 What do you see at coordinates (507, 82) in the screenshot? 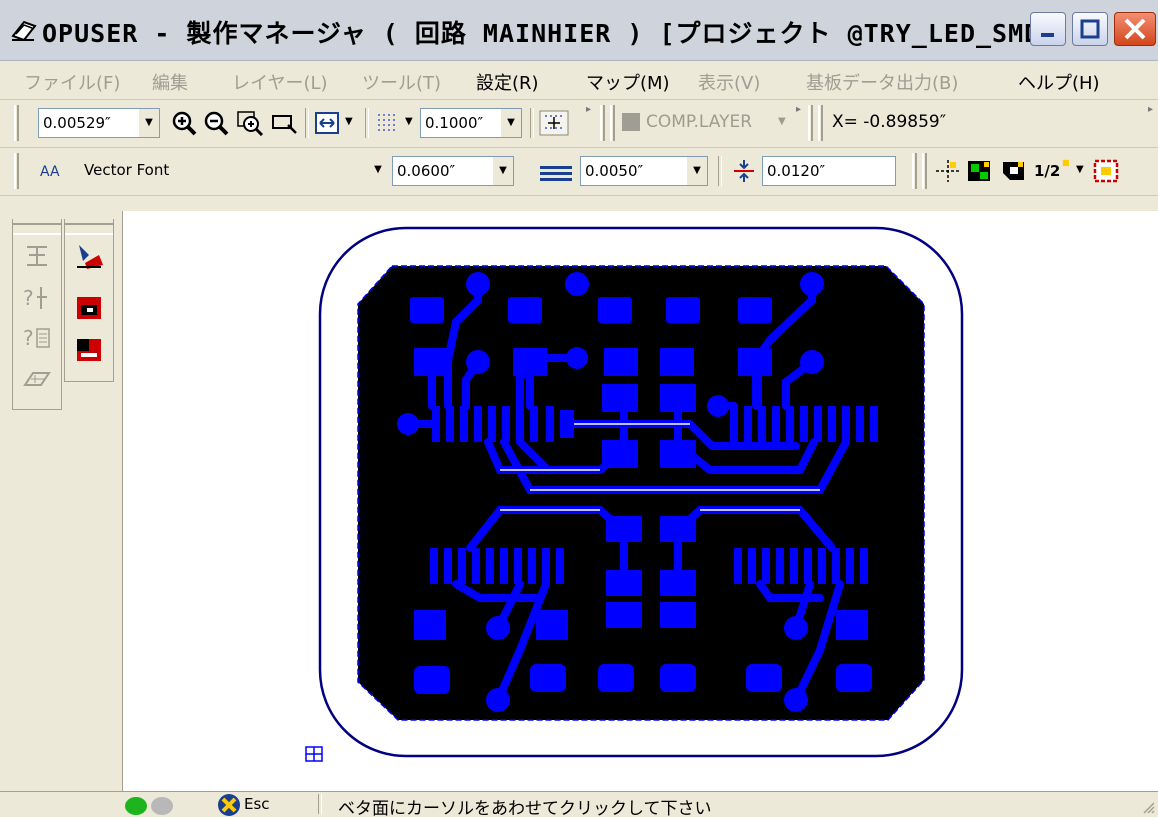
I see `menu-settings: 設定(R)` at bounding box center [507, 82].